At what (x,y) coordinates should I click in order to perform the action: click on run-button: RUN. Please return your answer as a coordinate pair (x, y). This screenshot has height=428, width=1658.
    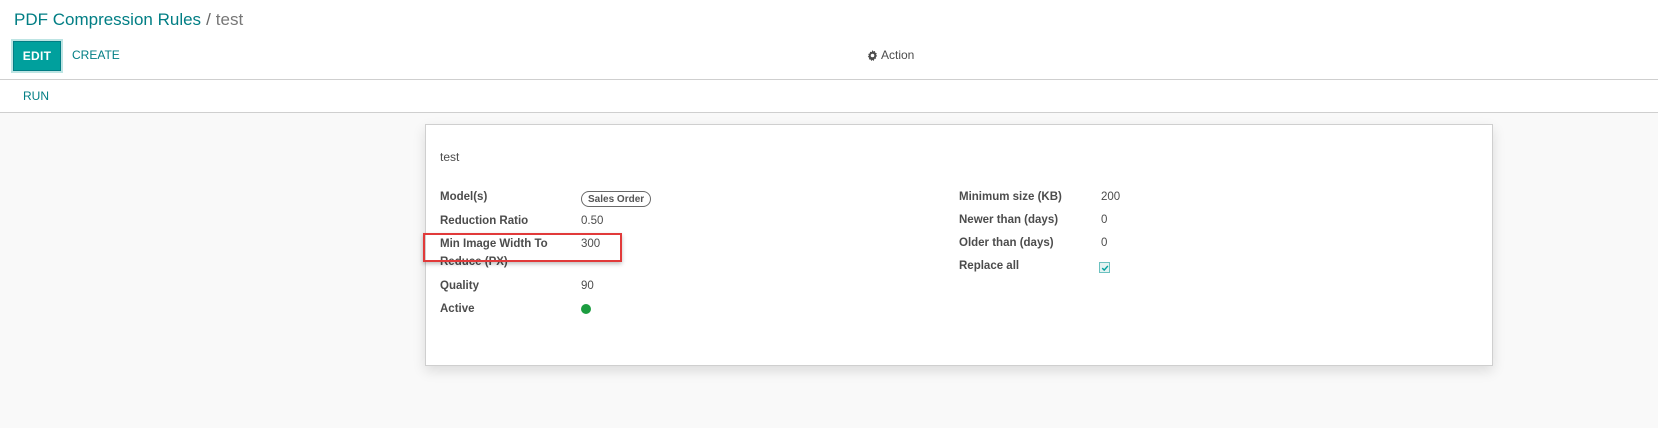
    Looking at the image, I should click on (36, 96).